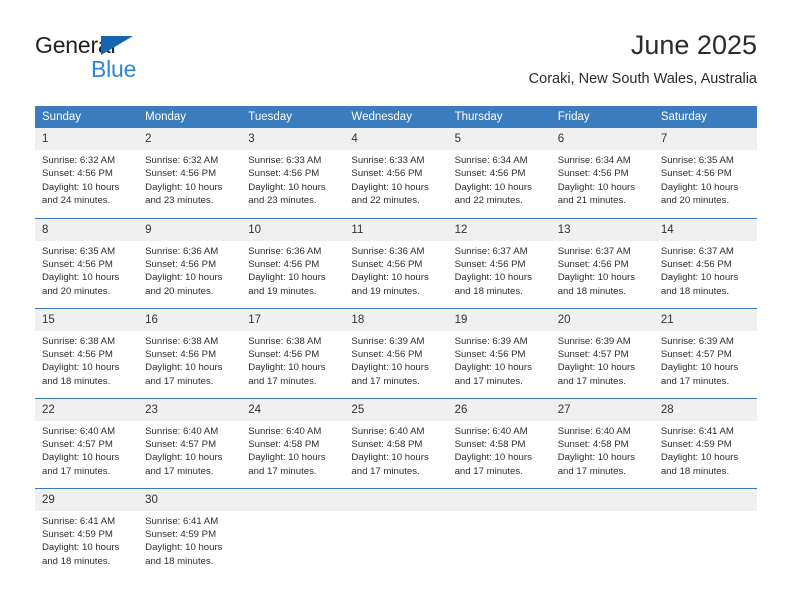 Image resolution: width=792 pixels, height=612 pixels. I want to click on brand-logo: General Blue, so click(150, 60).